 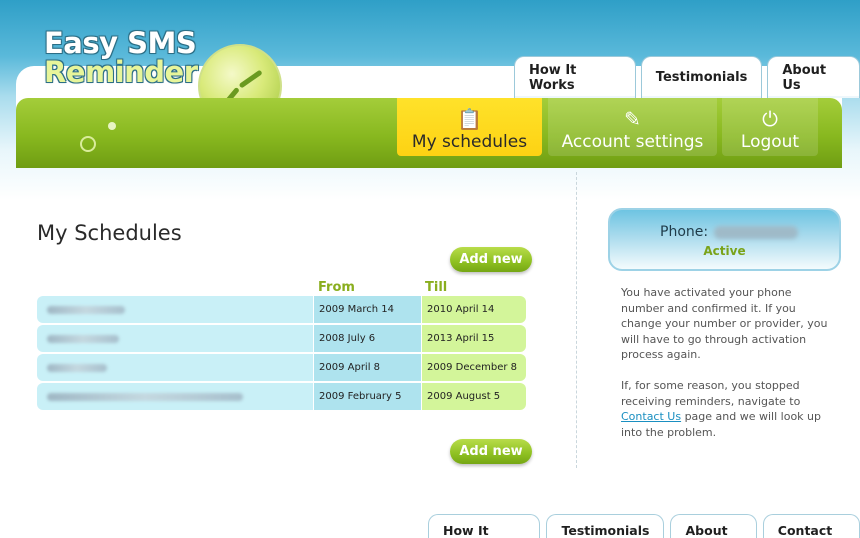 What do you see at coordinates (651, 416) in the screenshot?
I see `contact-us-link: Contact Us` at bounding box center [651, 416].